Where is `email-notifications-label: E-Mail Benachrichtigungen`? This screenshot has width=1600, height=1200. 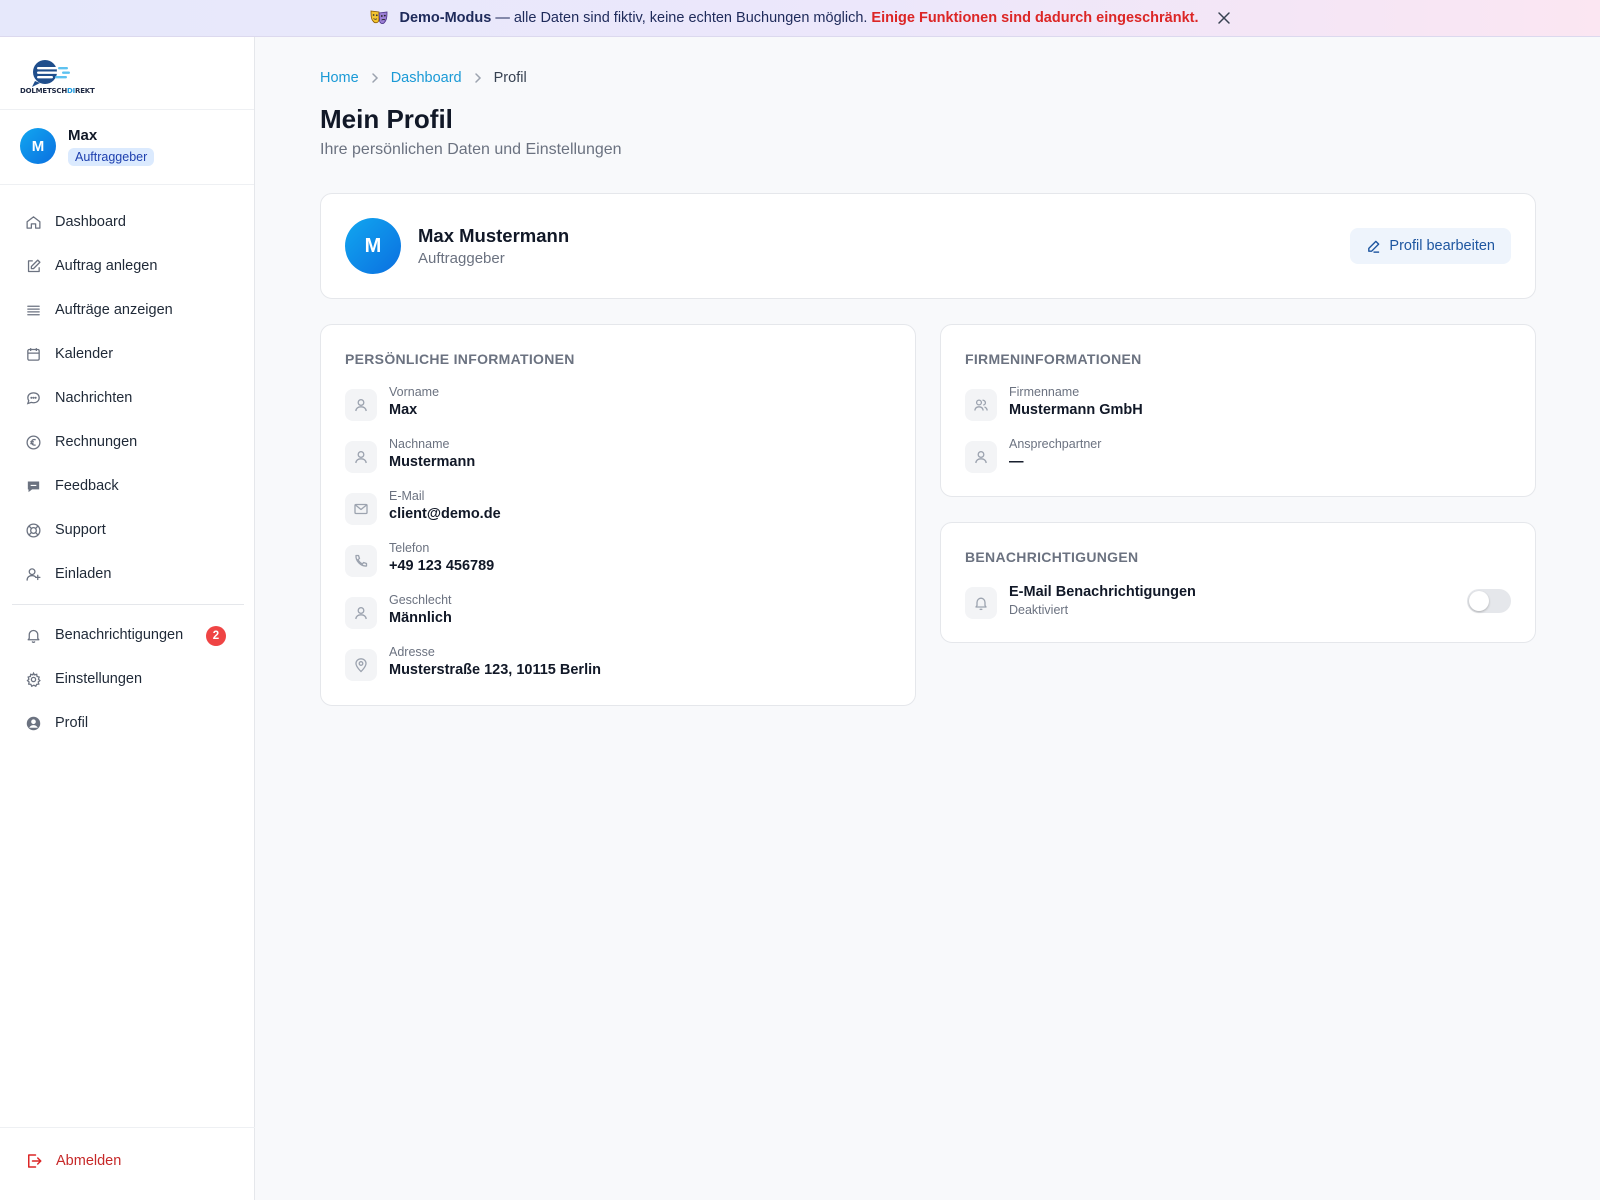 email-notifications-label: E-Mail Benachrichtigungen is located at coordinates (1102, 592).